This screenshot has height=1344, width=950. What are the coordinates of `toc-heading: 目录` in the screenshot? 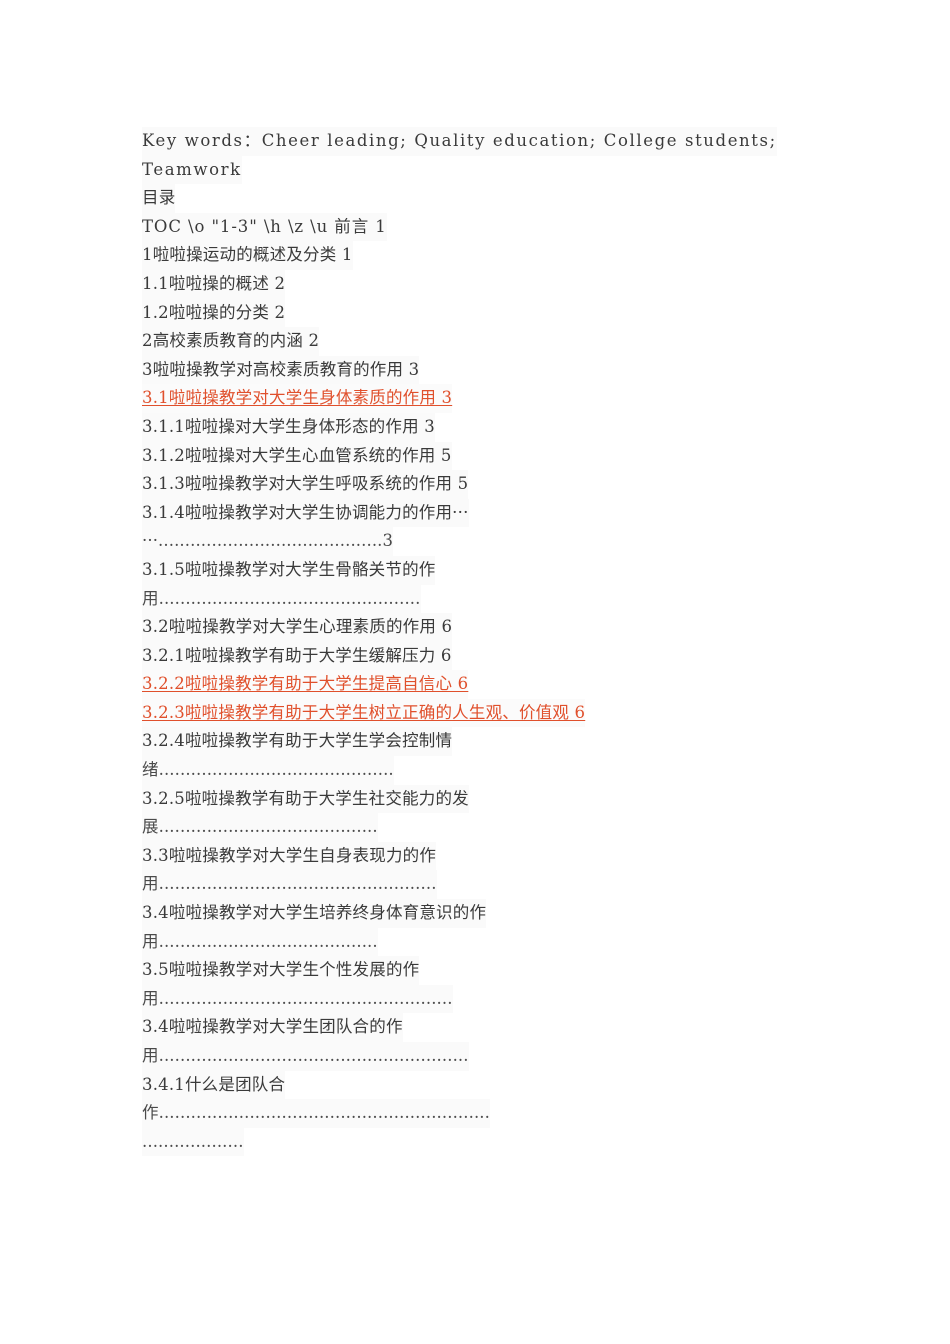 It's located at (159, 198).